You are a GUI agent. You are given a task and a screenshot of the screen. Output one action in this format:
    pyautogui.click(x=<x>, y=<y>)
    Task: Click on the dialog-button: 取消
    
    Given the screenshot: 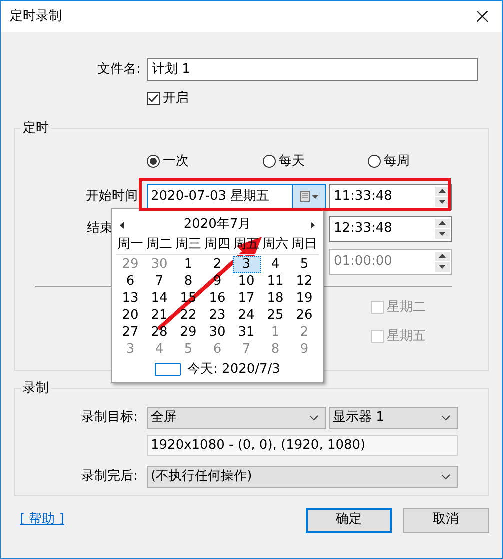 What is the action you would take?
    pyautogui.click(x=446, y=520)
    